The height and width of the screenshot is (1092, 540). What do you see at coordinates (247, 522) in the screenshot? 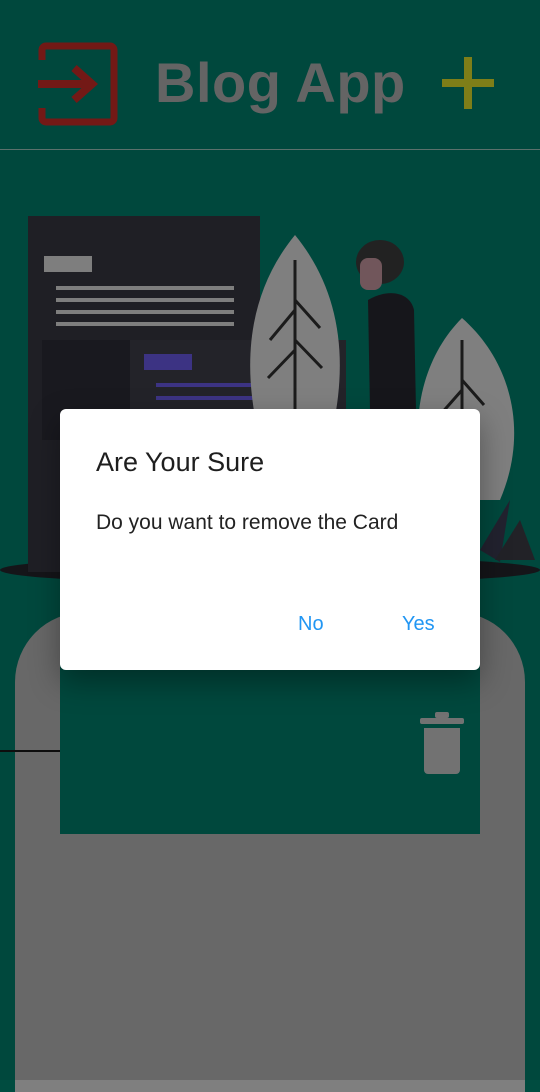
I see `dialog-message: Do you want to remove the Card` at bounding box center [247, 522].